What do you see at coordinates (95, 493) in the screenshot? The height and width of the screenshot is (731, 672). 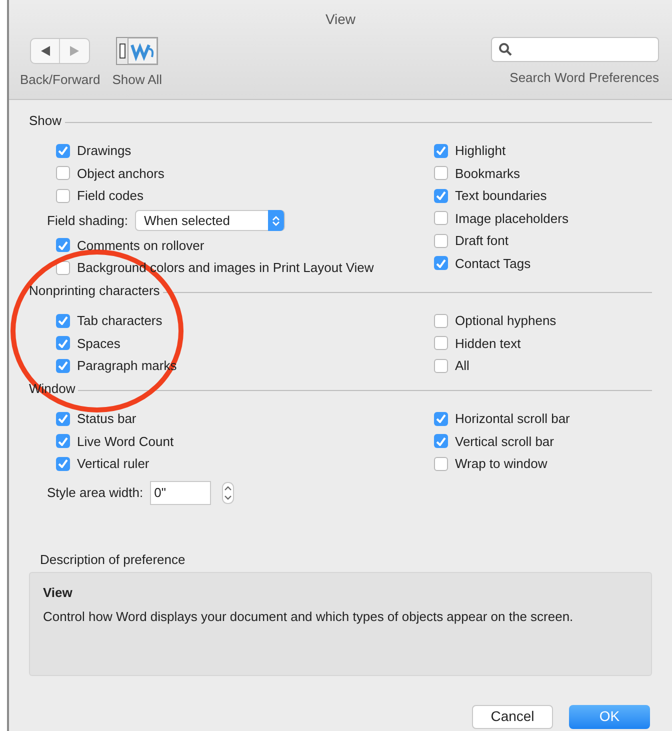 I see `field-label: Style area width:` at bounding box center [95, 493].